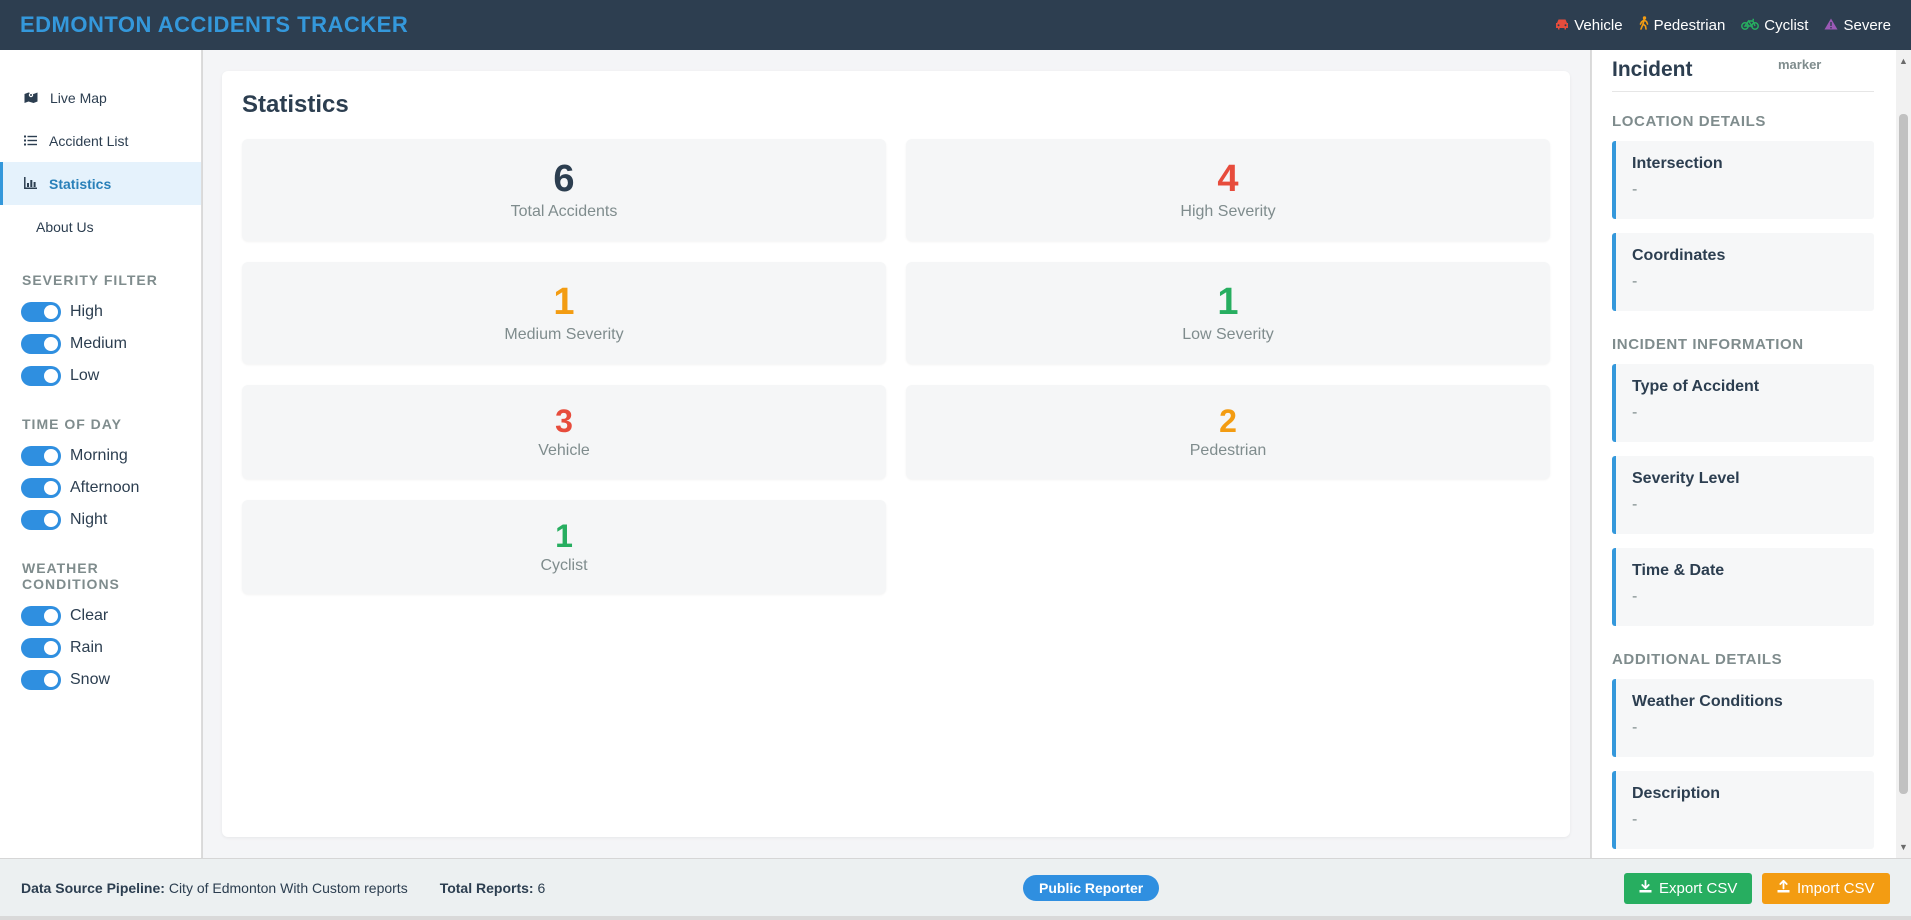 This screenshot has width=1911, height=920. I want to click on scroll-up-arrow-icon: ▲, so click(1903, 61).